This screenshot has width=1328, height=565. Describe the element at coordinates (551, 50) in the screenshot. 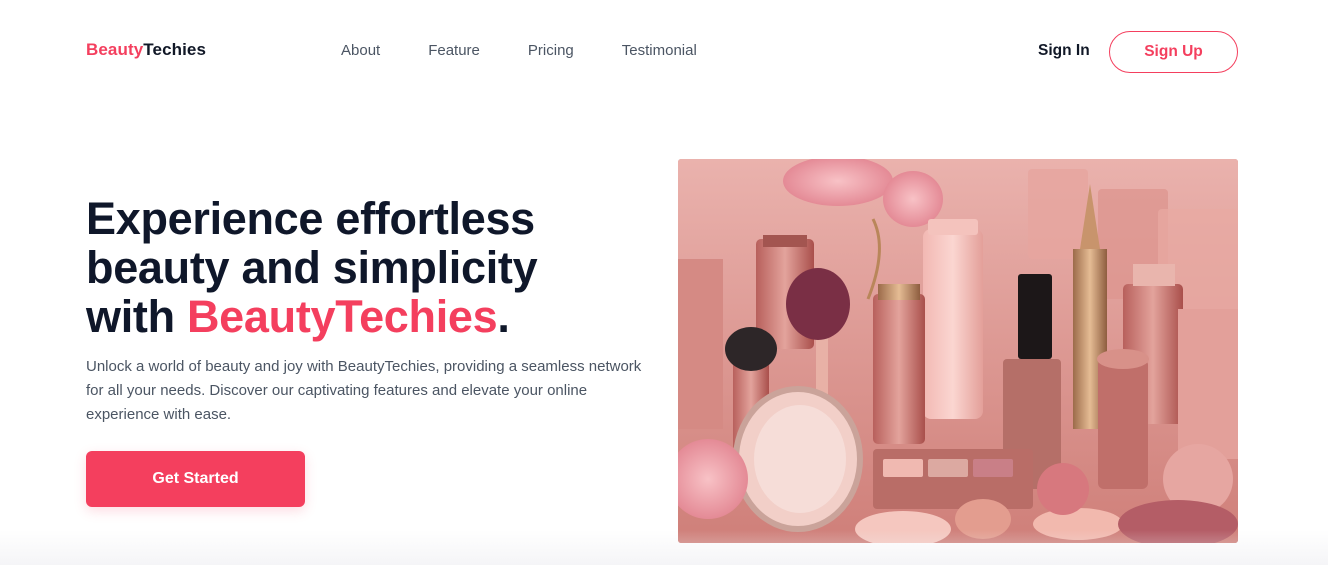

I see `nav-link-pricing: Pricing` at that location.